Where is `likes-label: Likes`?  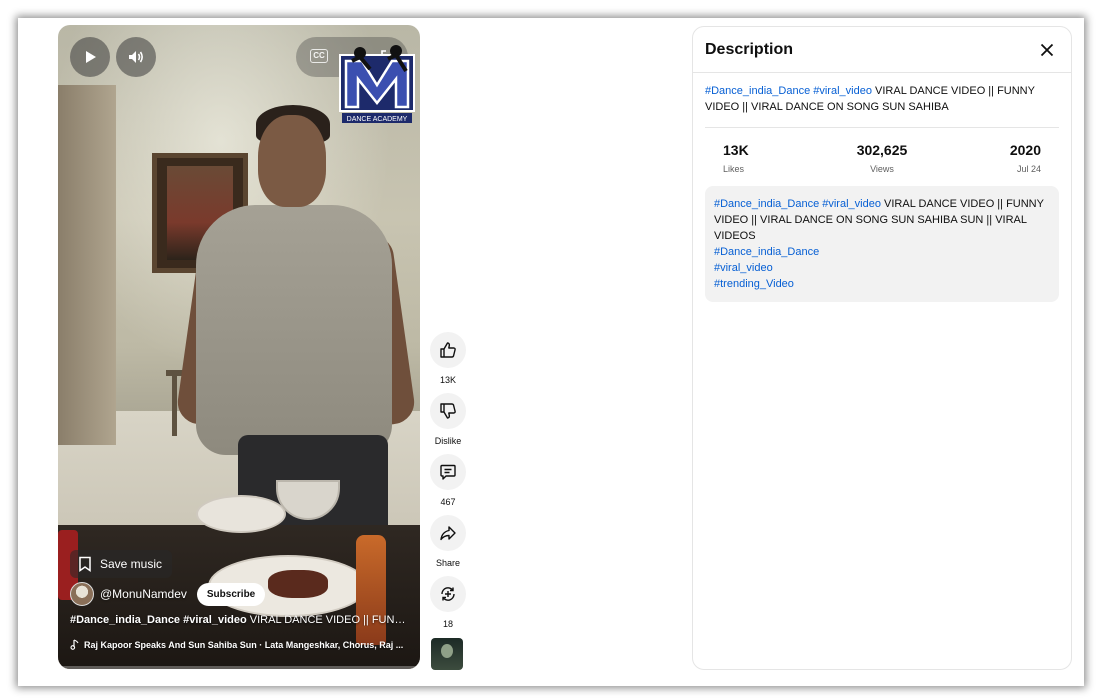 likes-label: Likes is located at coordinates (734, 169).